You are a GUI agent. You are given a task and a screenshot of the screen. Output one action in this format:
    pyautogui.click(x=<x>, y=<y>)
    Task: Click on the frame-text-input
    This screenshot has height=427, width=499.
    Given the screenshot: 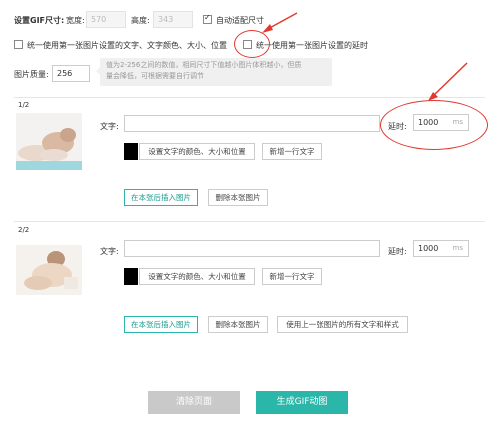 What is the action you would take?
    pyautogui.click(x=252, y=248)
    